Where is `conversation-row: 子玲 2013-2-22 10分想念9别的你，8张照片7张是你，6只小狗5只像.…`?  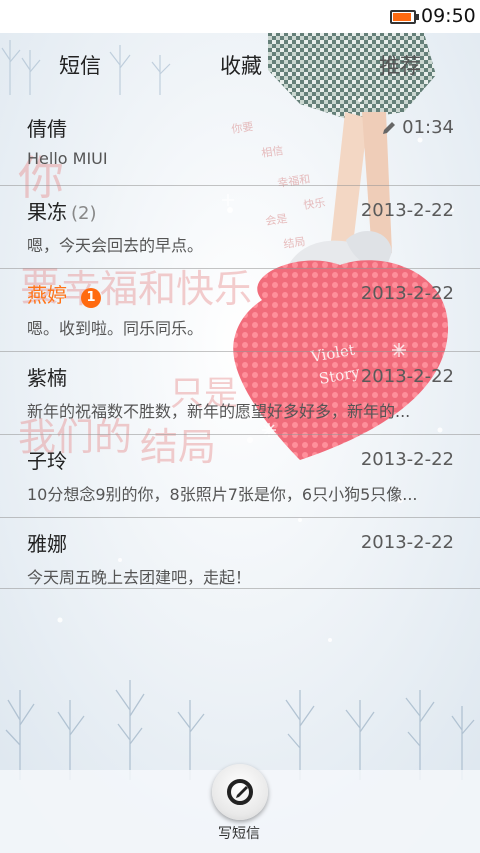
conversation-row: 子玲 2013-2-22 10分想念9别的你，8张照片7张是你，6只小狗5只像.… is located at coordinates (240, 476).